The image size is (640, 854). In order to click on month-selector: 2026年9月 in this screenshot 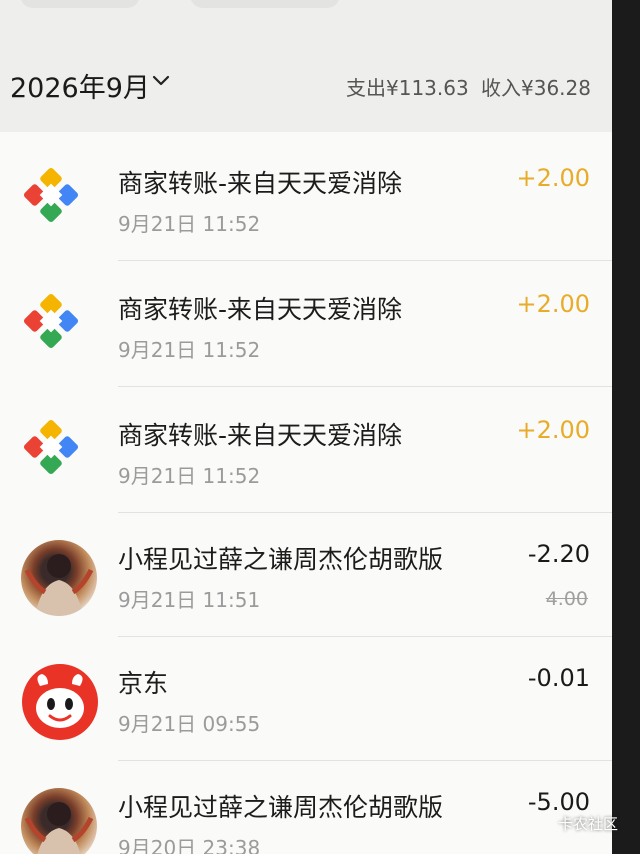, I will do `click(80, 85)`.